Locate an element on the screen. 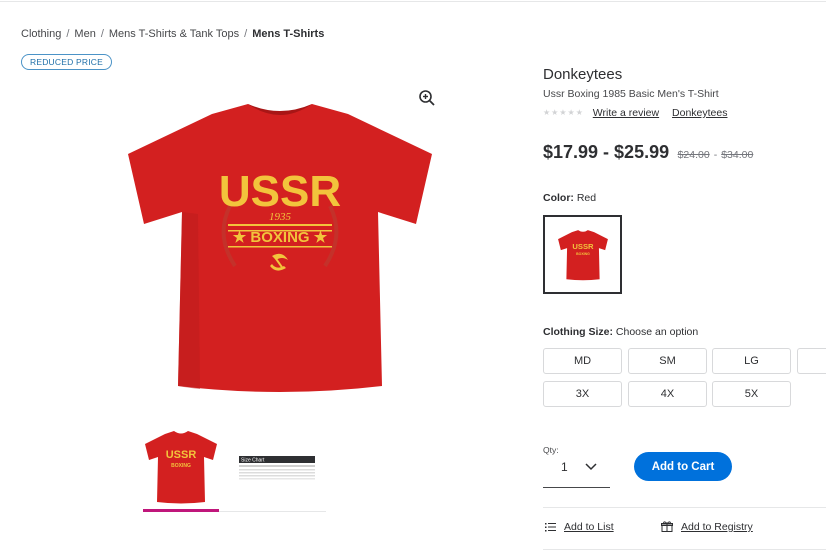 Image resolution: width=826 pixels, height=551 pixels. thumbnail-size-chart: Size Chart is located at coordinates (274, 470).